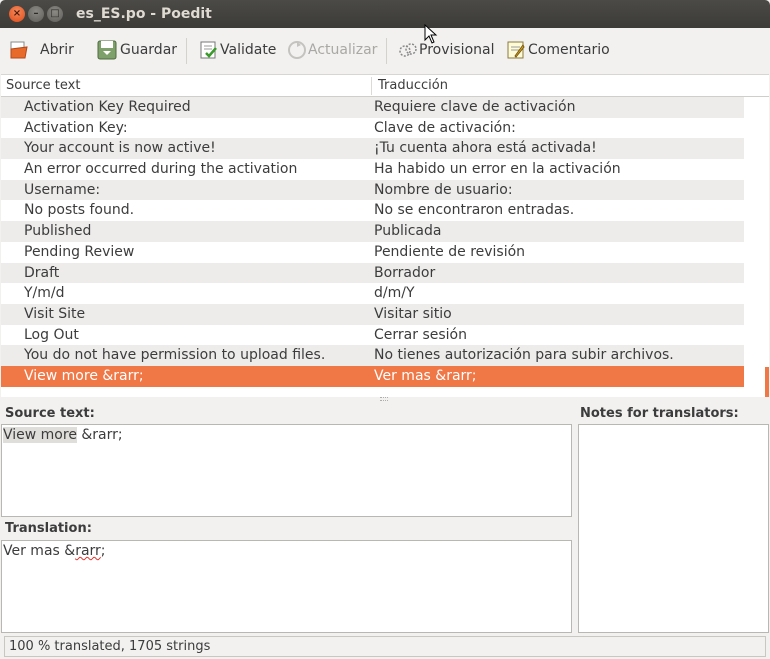  I want to click on row-source: Pending Review, so click(79, 251).